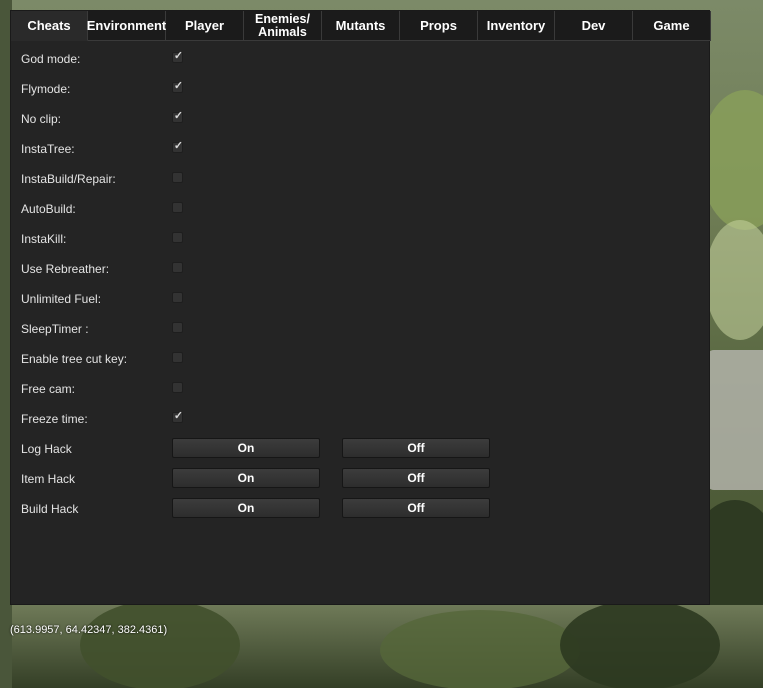 This screenshot has width=763, height=688. What do you see at coordinates (61, 299) in the screenshot?
I see `cheat-label: Unlimited Fuel:` at bounding box center [61, 299].